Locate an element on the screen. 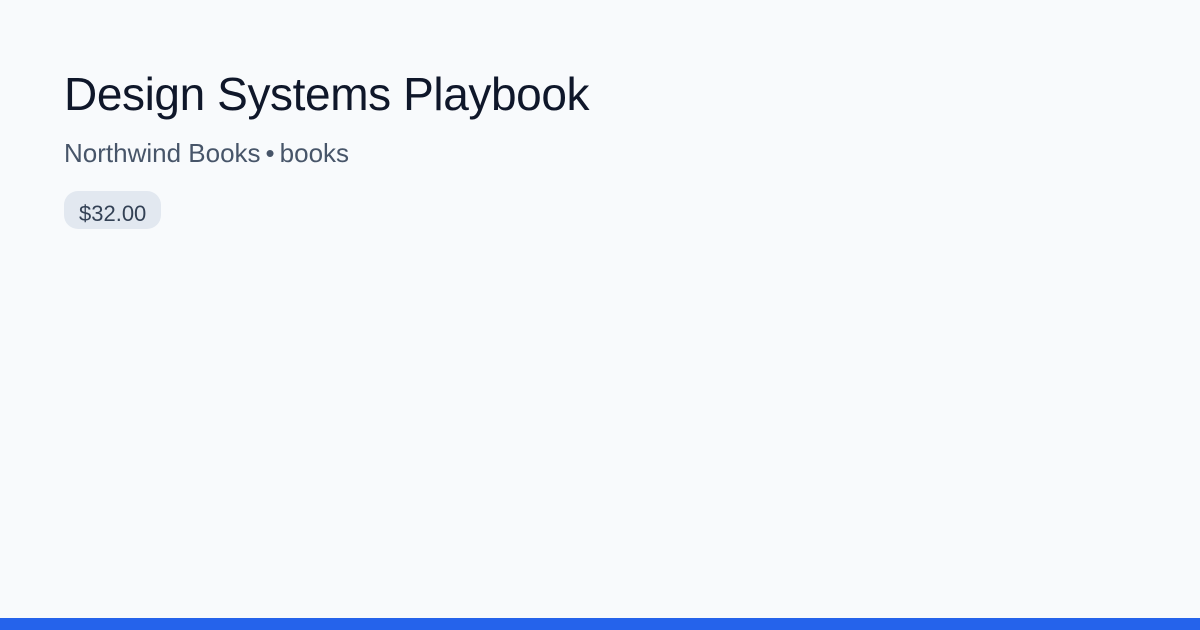 The image size is (1200, 630). product-meta: Northwind Books • books is located at coordinates (600, 153).